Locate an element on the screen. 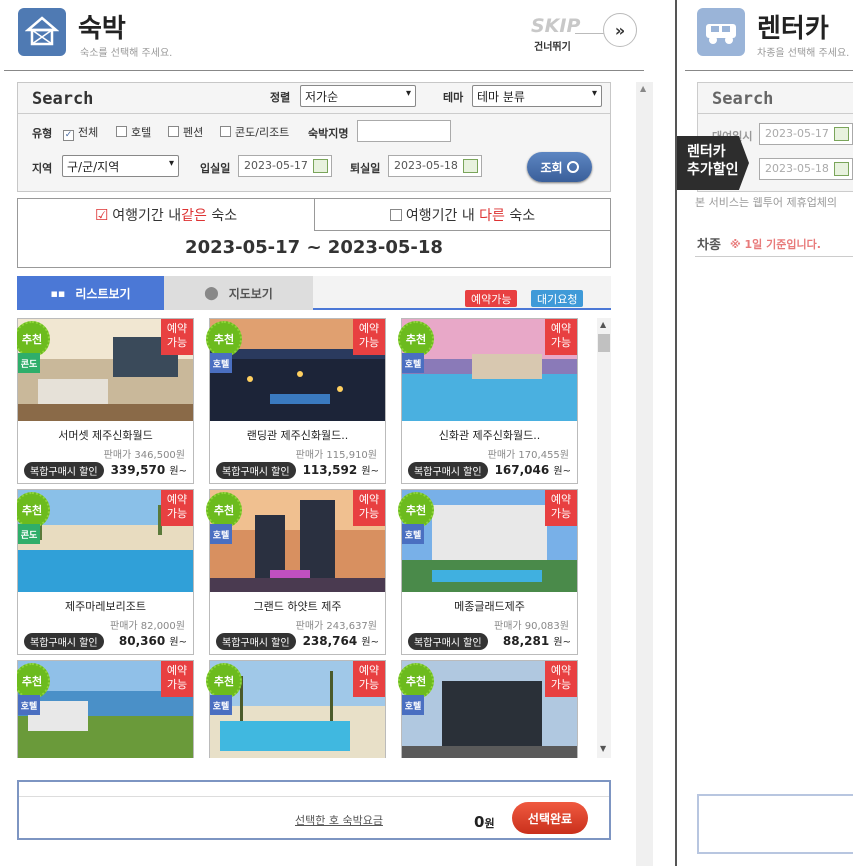 This screenshot has width=853, height=866. rental-car-icon is located at coordinates (721, 32).